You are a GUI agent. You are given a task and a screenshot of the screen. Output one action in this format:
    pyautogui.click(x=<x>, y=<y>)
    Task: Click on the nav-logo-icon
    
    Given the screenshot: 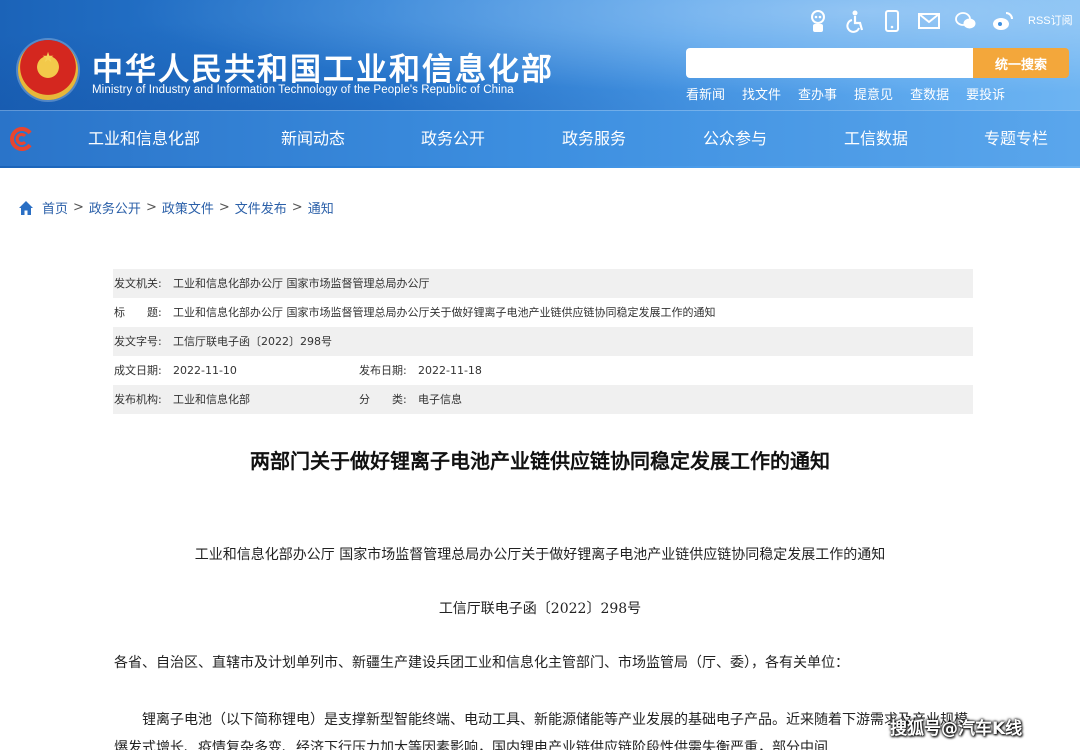 What is the action you would take?
    pyautogui.click(x=22, y=139)
    